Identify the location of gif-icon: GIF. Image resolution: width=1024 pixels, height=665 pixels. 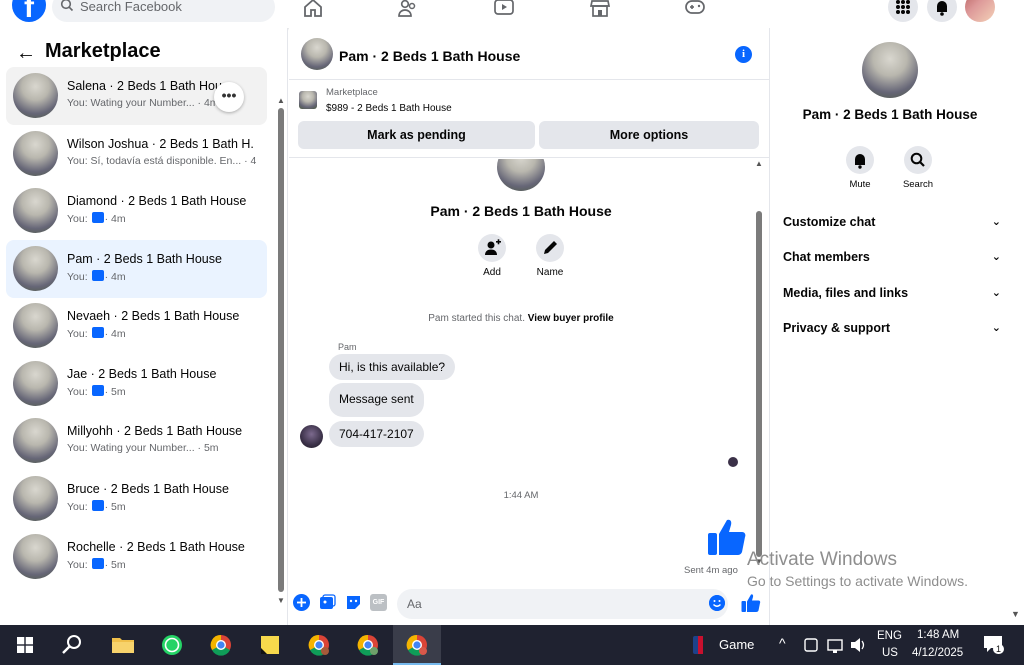
(378, 602).